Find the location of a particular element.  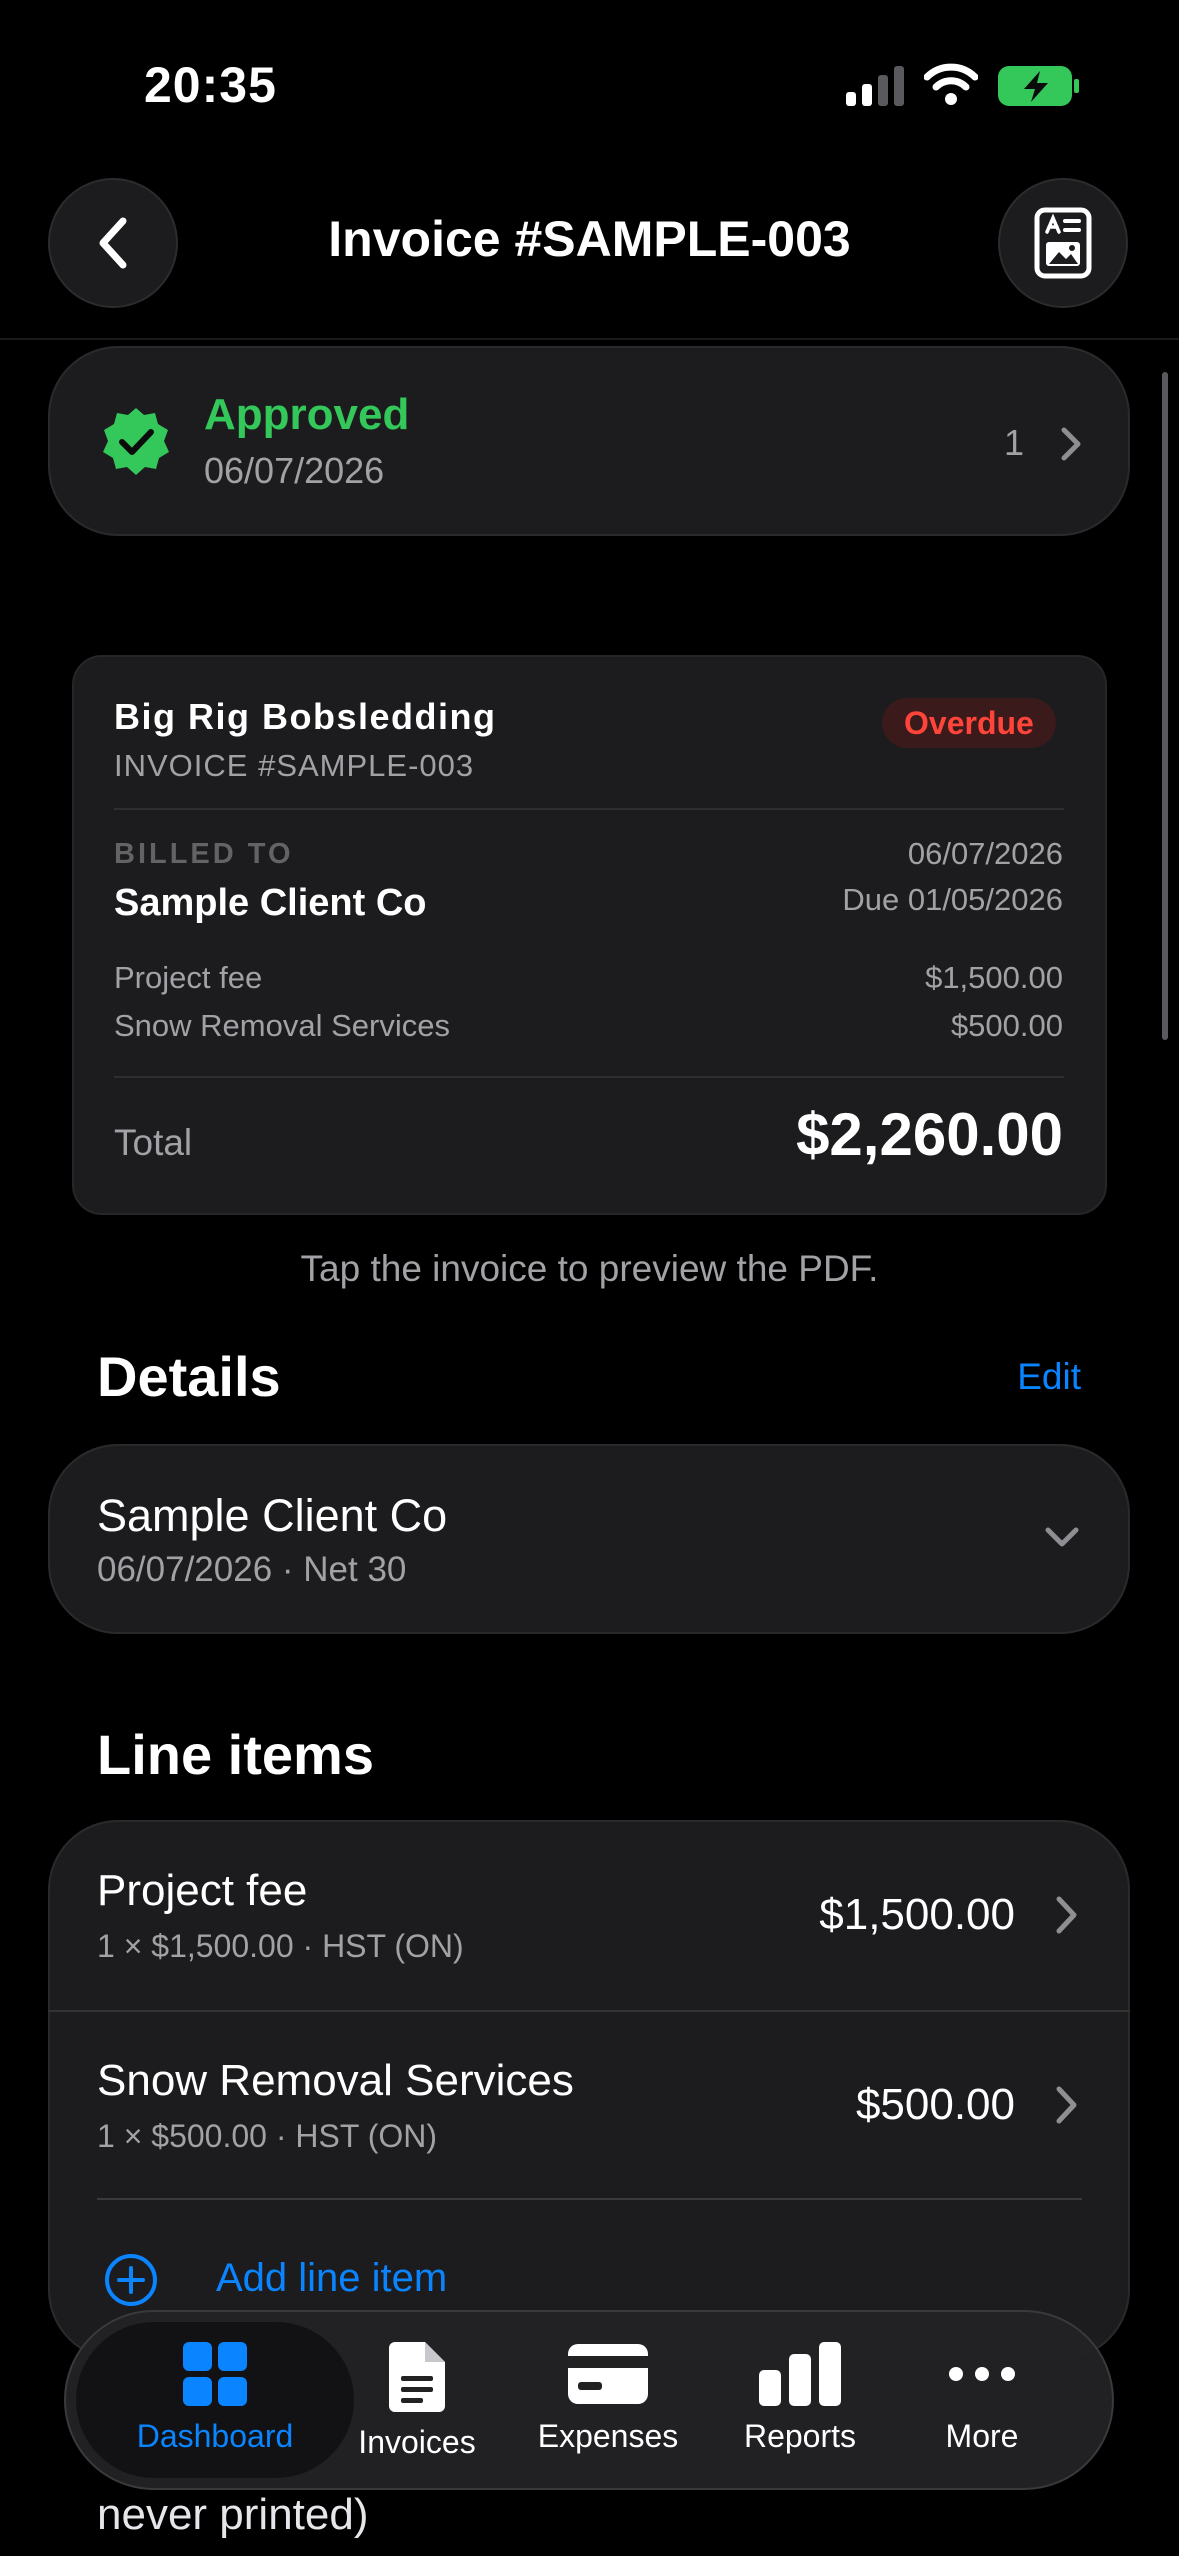

tab-label: Expenses is located at coordinates (608, 2436).